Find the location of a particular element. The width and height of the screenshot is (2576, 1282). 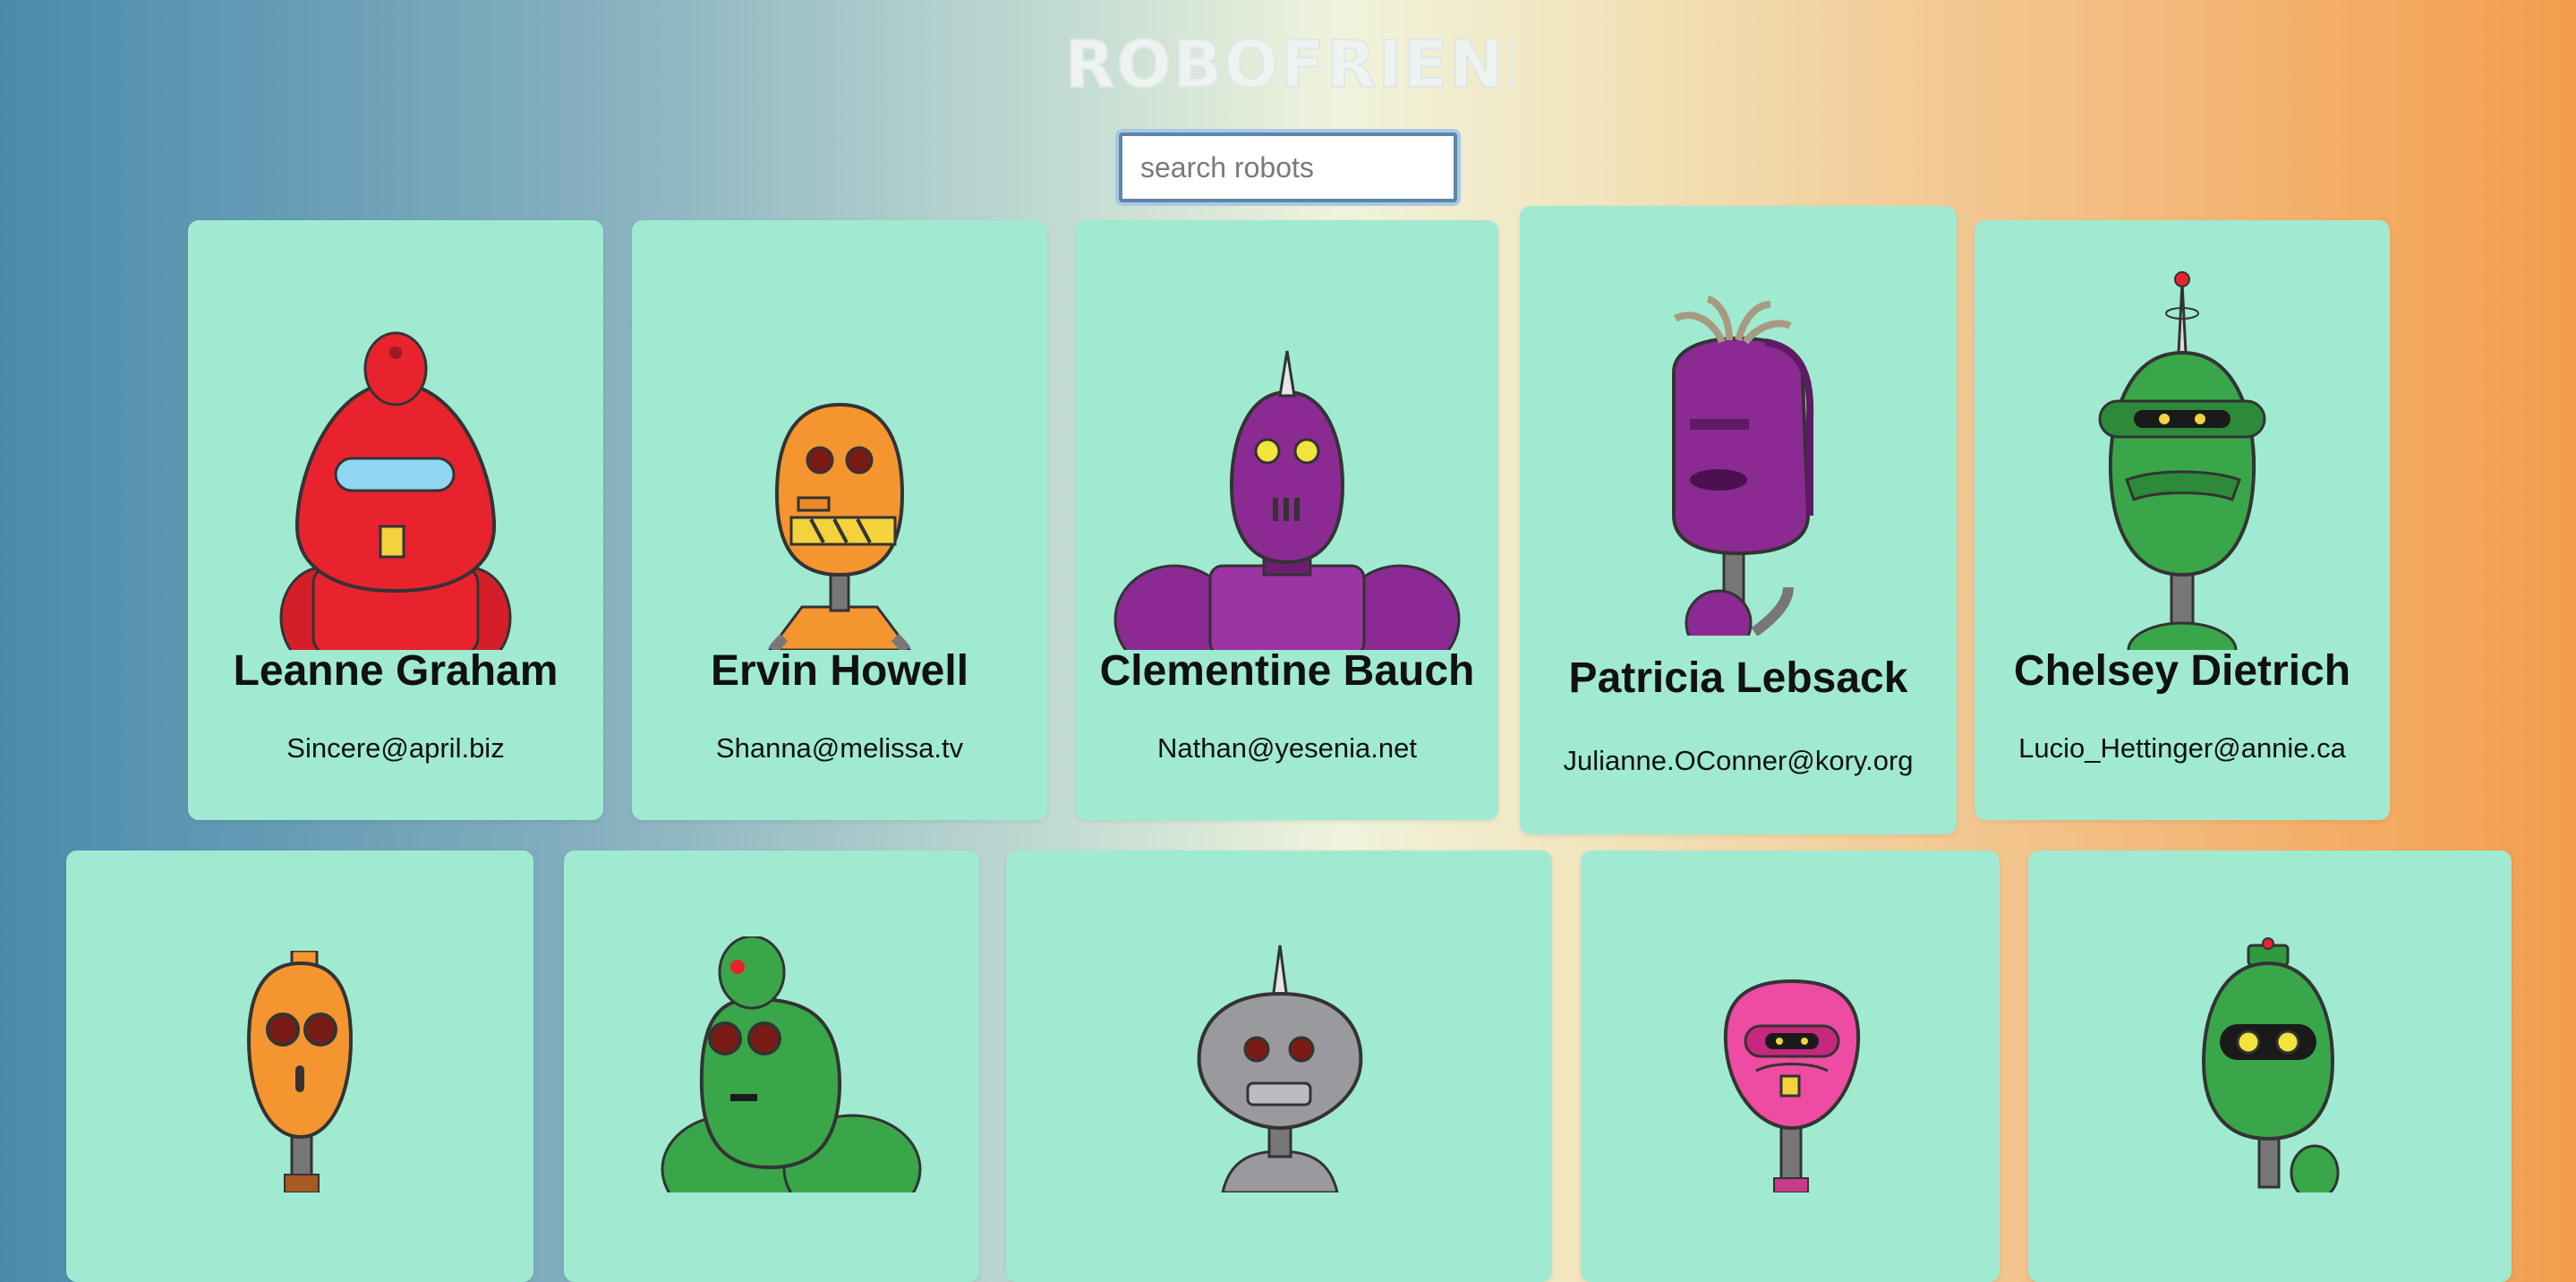

robot-email: Lucio_Hettinger@annie.ca is located at coordinates (2182, 748).